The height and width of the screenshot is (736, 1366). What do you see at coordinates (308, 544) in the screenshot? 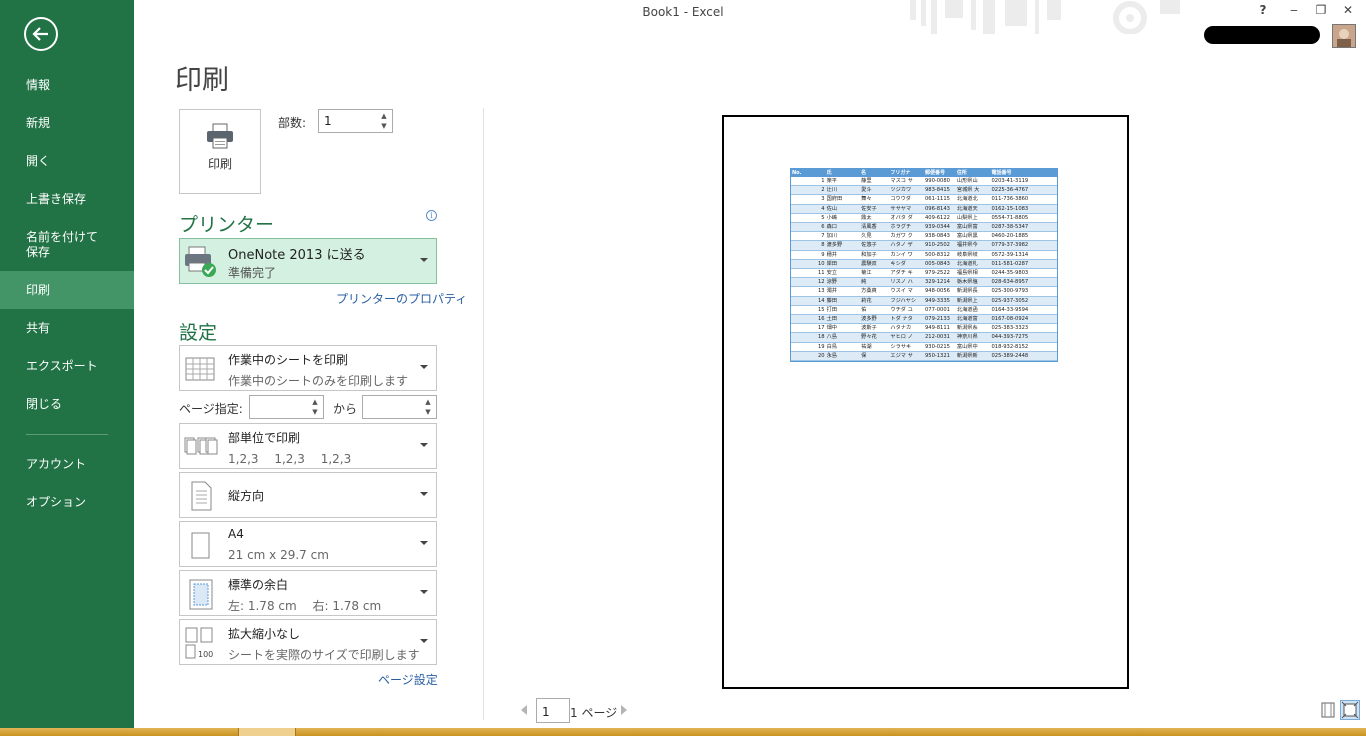
I see `paper-size-dropdown: A4 21 cm x 29.7 cm` at bounding box center [308, 544].